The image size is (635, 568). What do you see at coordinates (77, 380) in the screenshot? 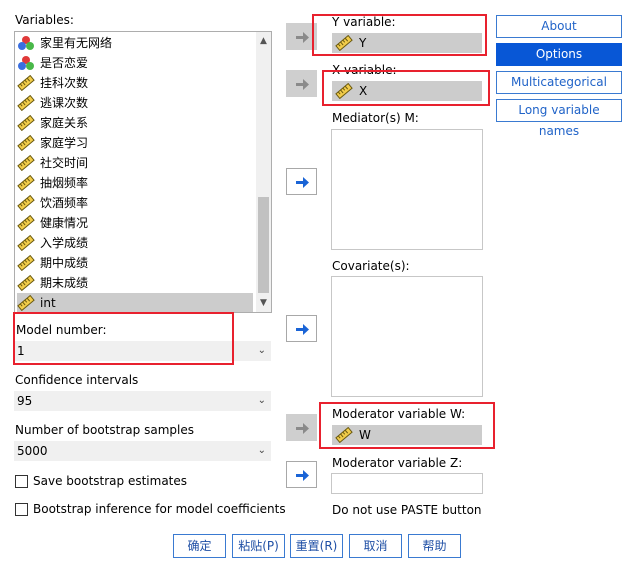
I see `confidence-label: Confidence intervals` at bounding box center [77, 380].